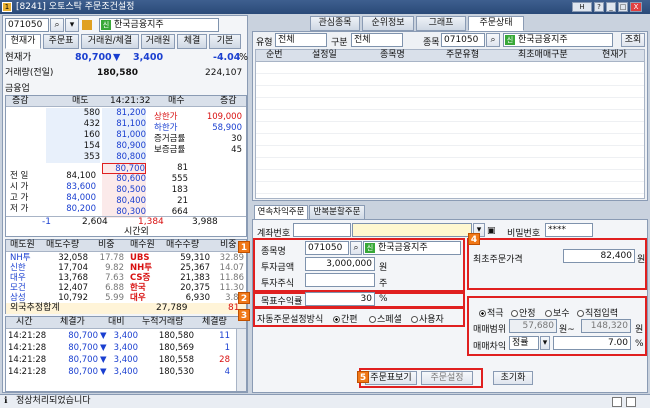 This screenshot has height=408, width=650. What do you see at coordinates (611, 7) in the screenshot?
I see `minimize-icon: _` at bounding box center [611, 7].